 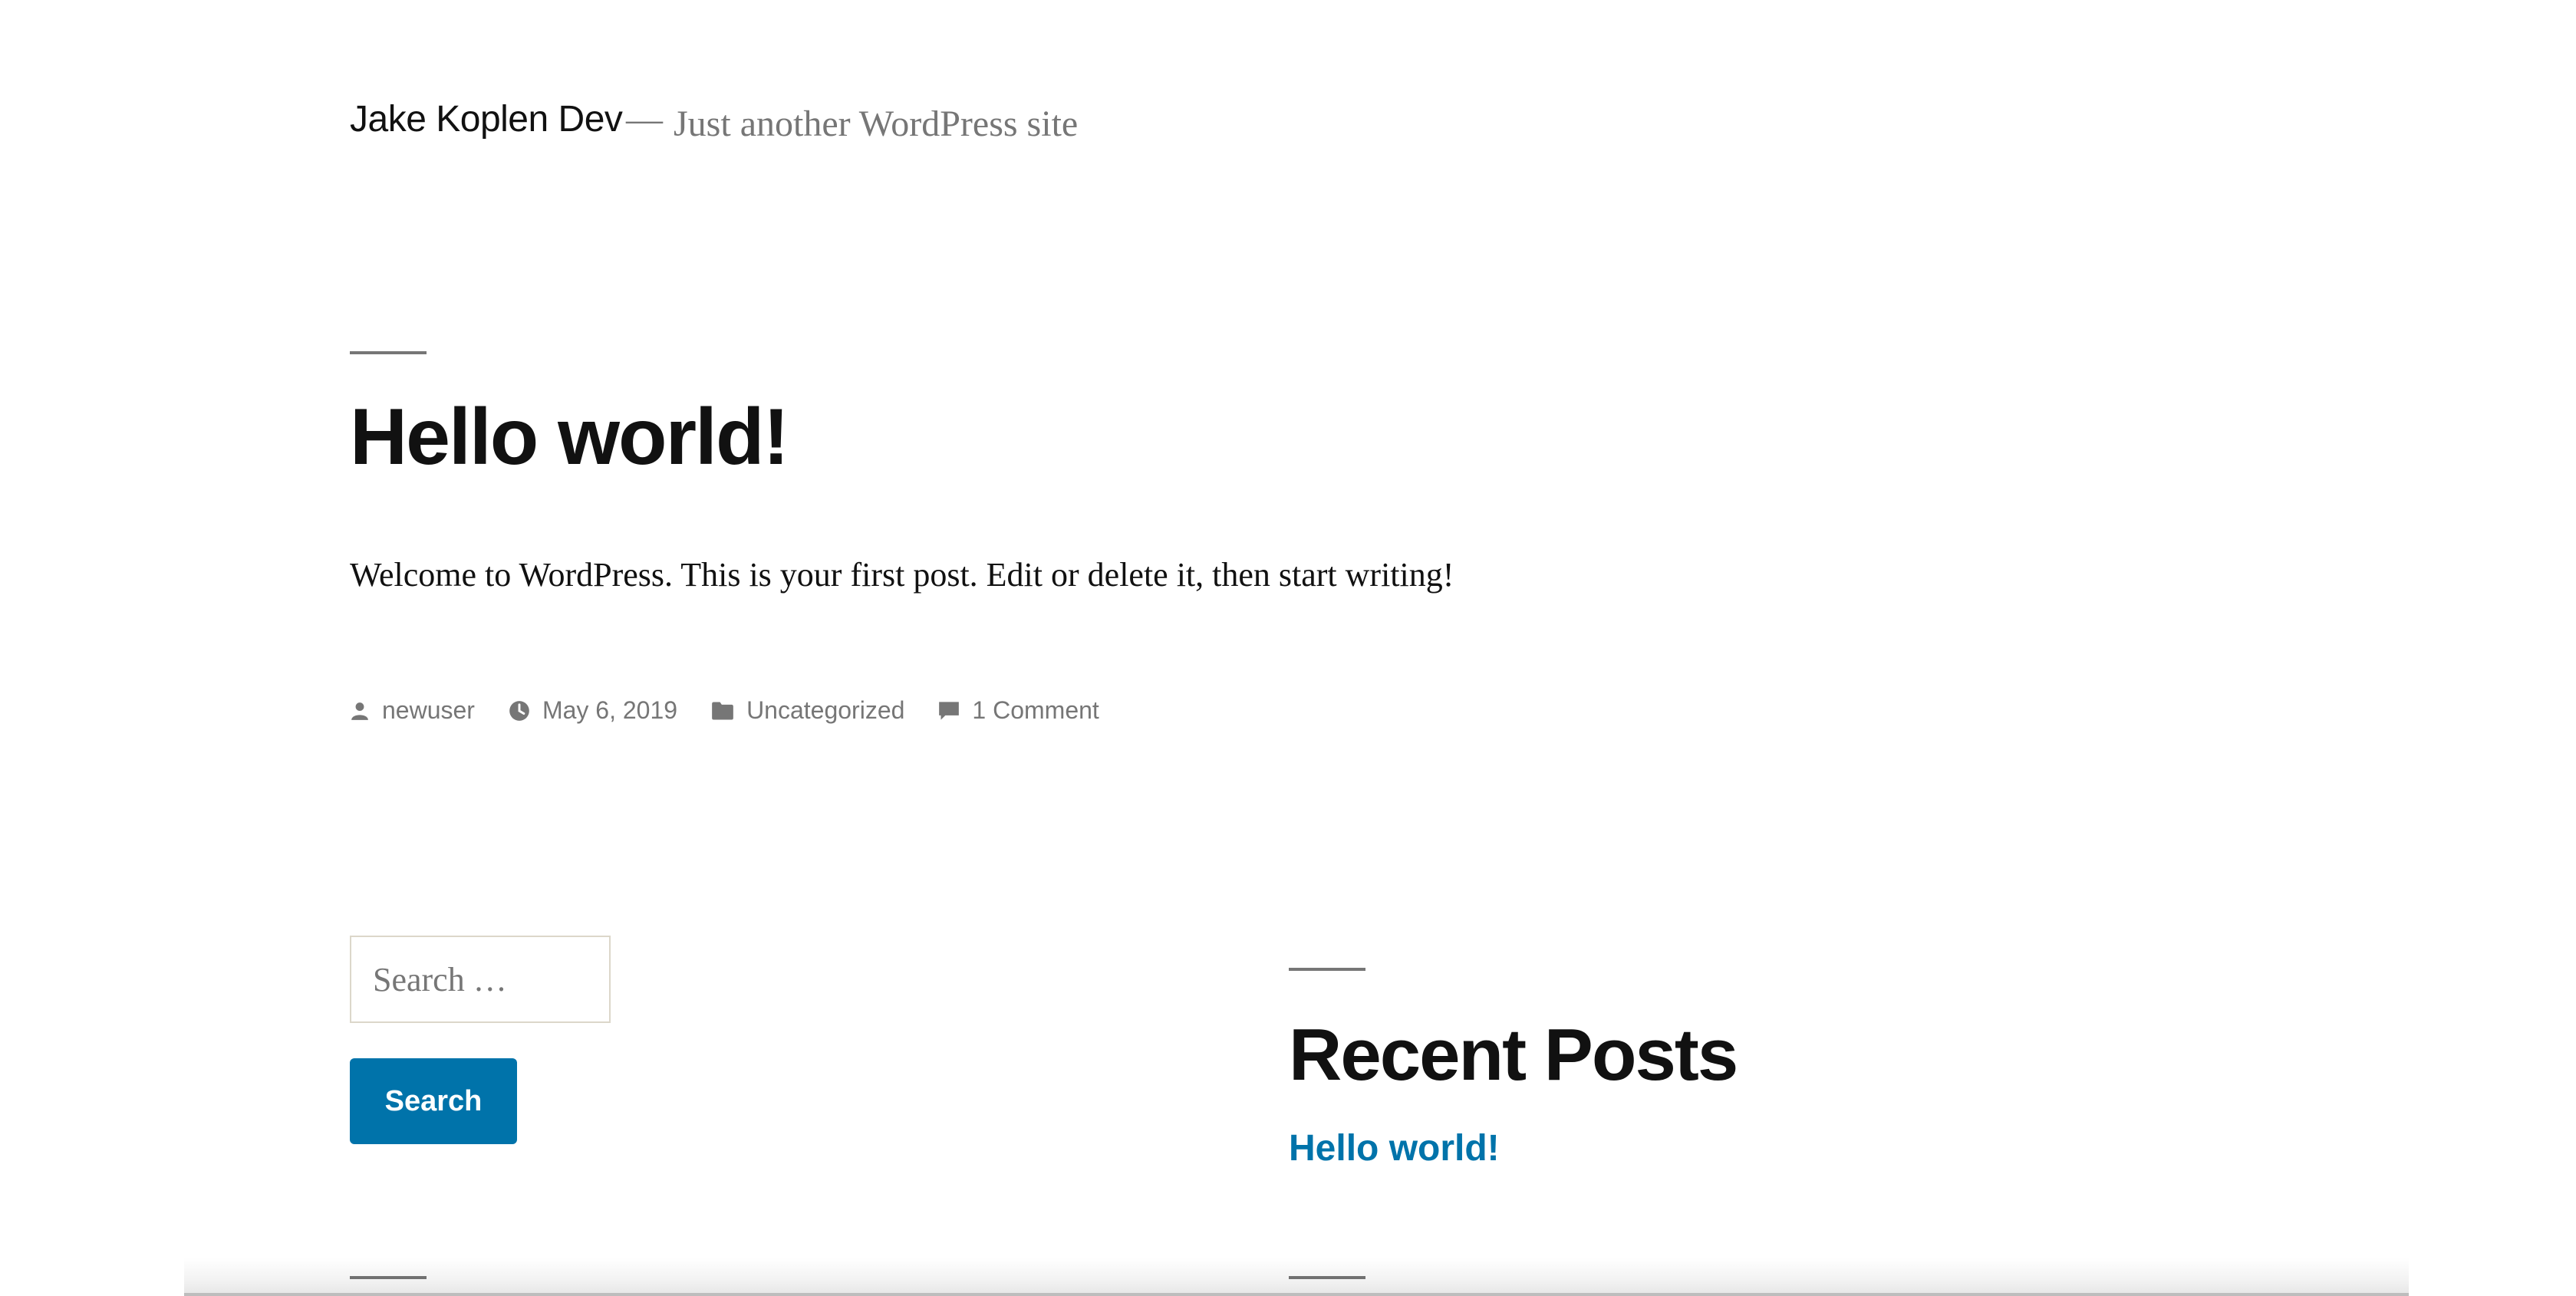 What do you see at coordinates (876, 124) in the screenshot?
I see `site-tagline: Just another WordPress site` at bounding box center [876, 124].